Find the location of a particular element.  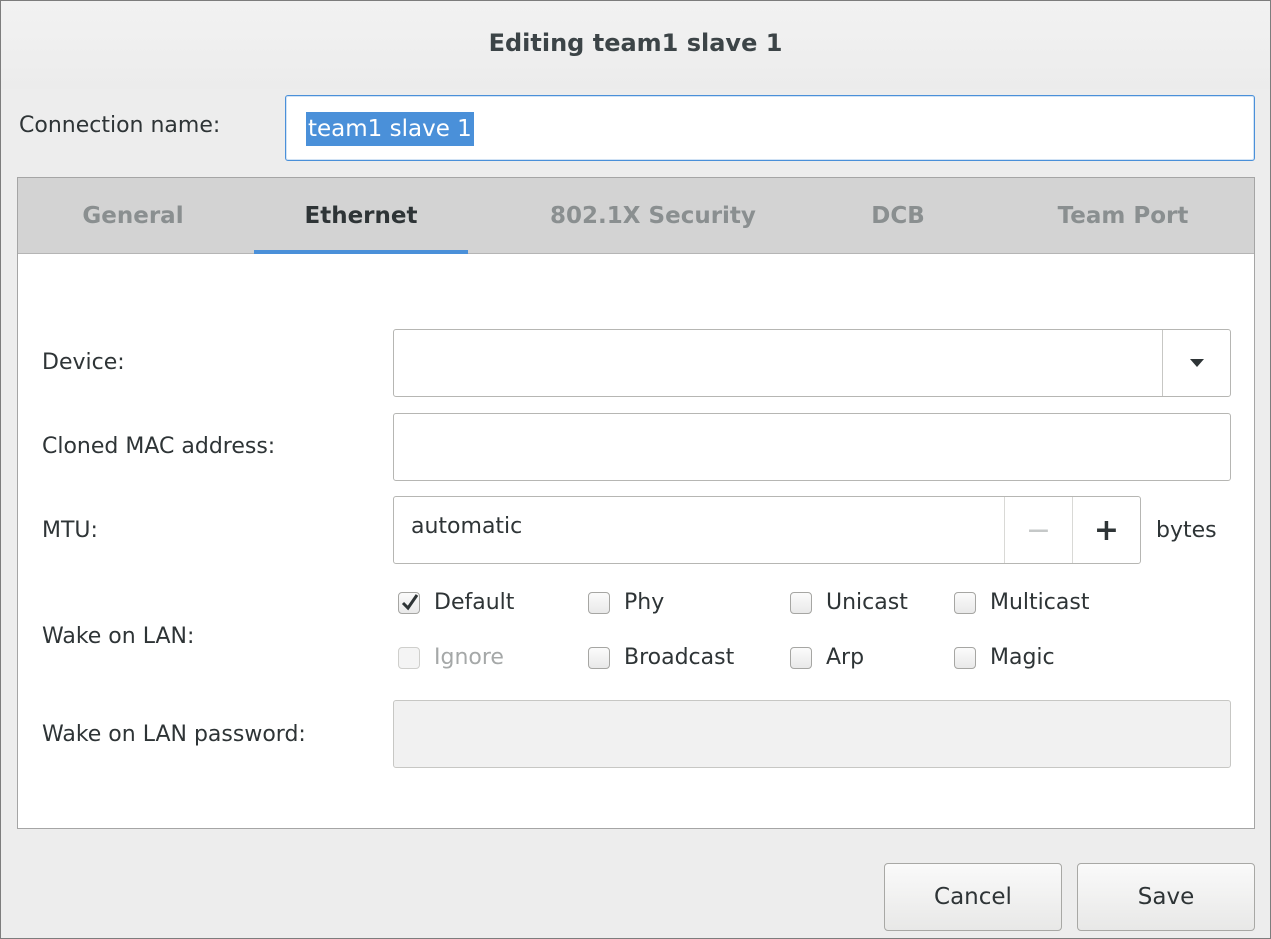

tab-dcb: DCB is located at coordinates (898, 215).